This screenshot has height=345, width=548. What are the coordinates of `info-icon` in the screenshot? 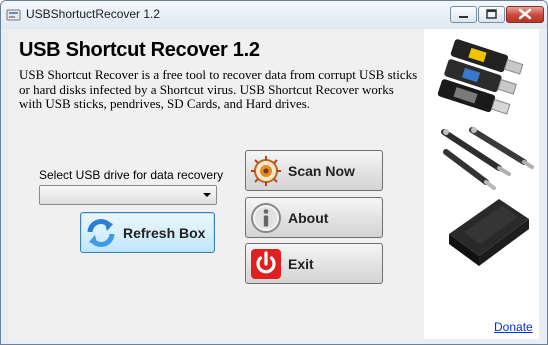 It's located at (266, 217).